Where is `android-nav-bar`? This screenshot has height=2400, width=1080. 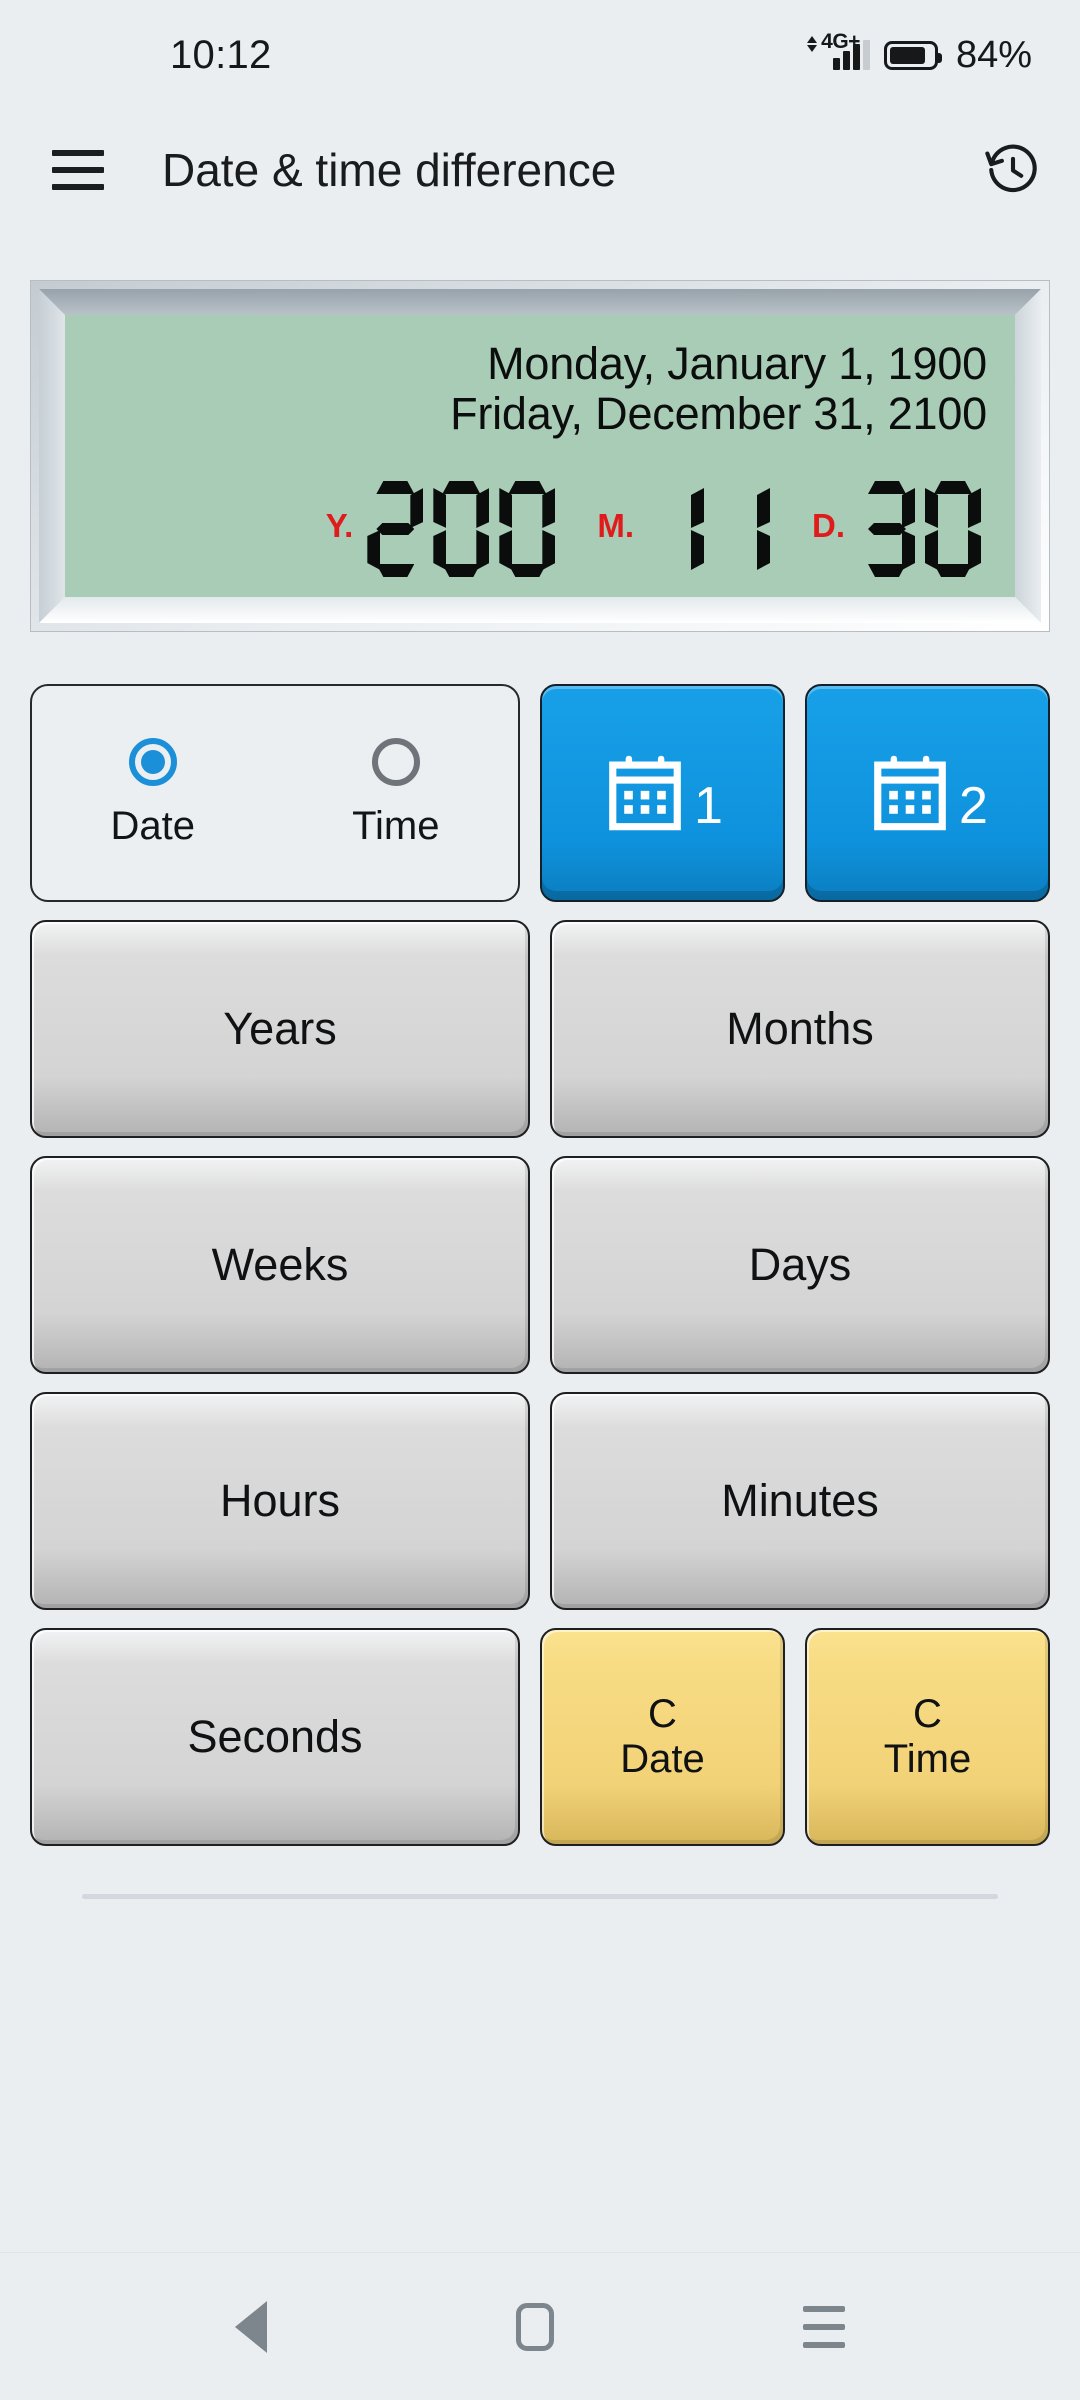
android-nav-bar is located at coordinates (540, 2326).